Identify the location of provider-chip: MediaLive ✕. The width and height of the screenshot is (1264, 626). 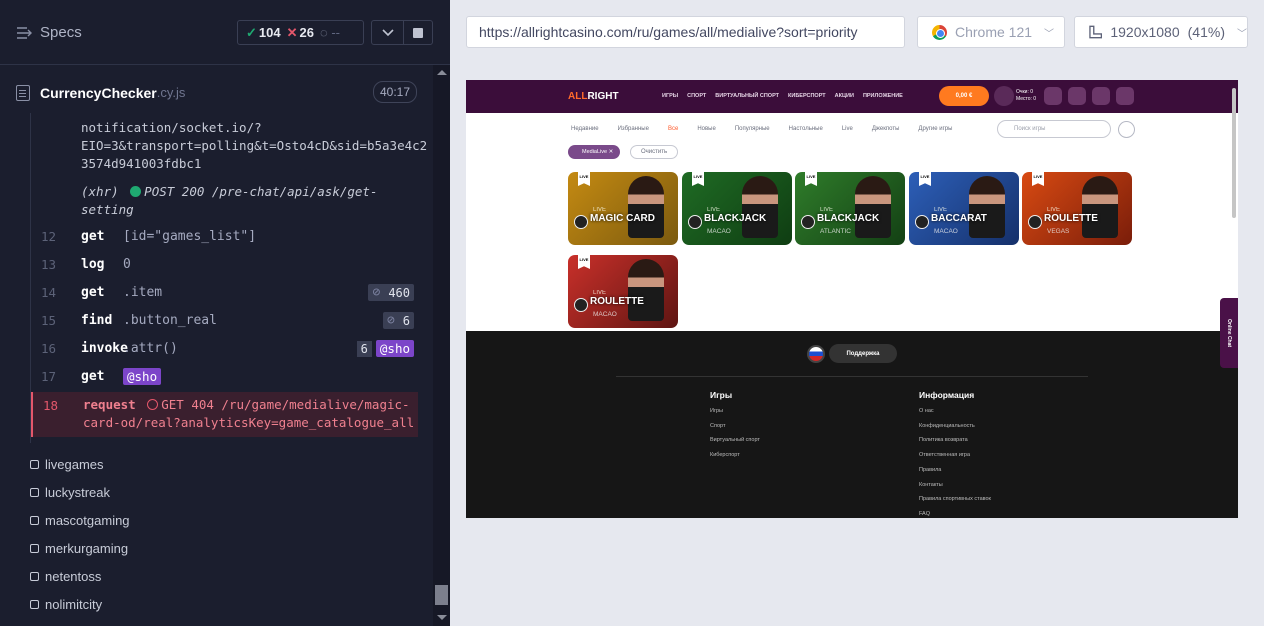
(594, 152).